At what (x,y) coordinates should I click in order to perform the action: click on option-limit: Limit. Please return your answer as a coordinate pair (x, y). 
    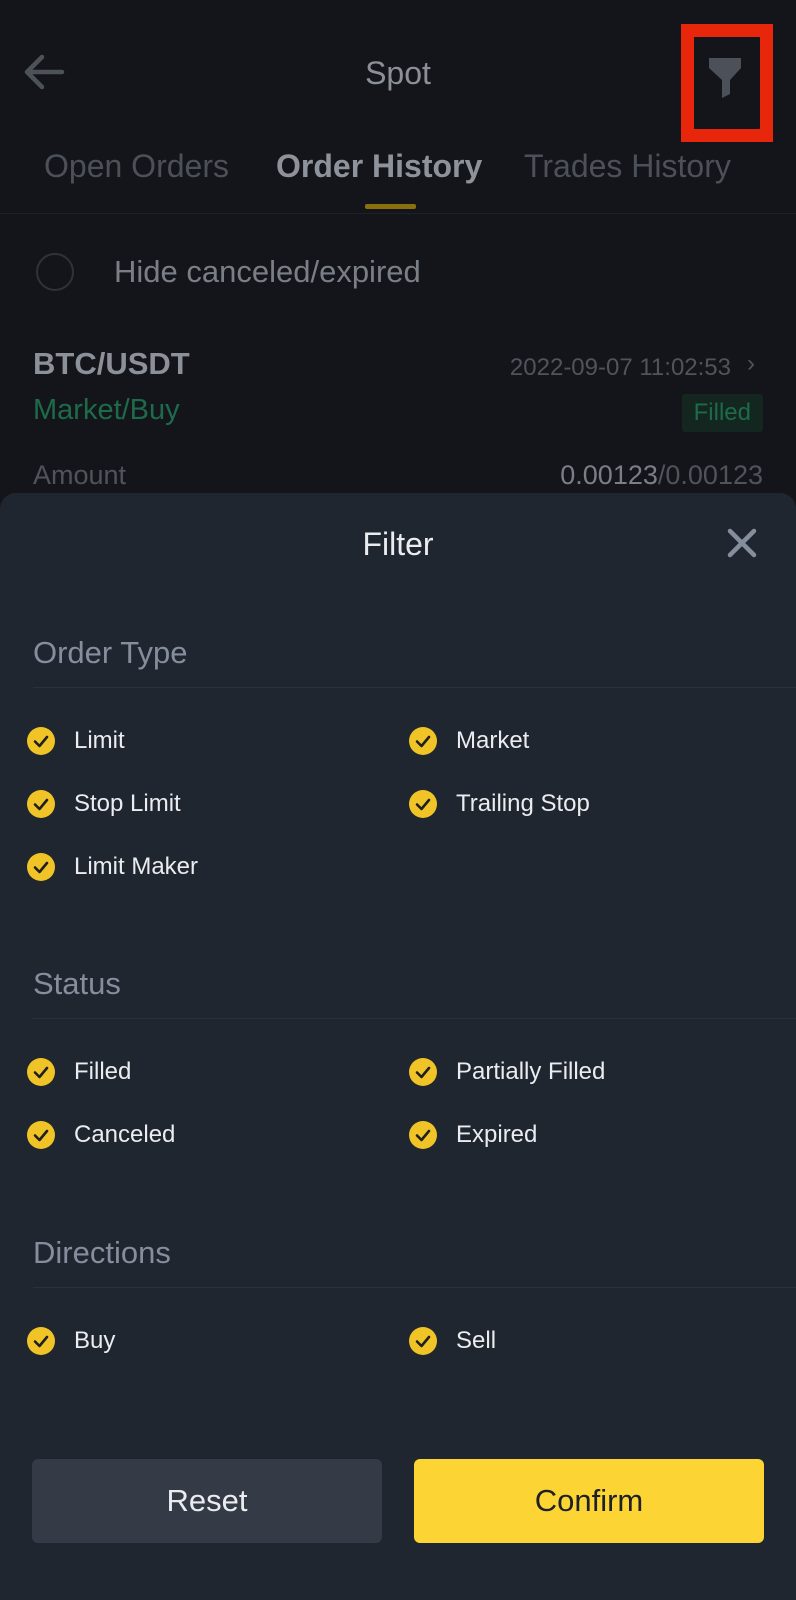
    Looking at the image, I should click on (75, 741).